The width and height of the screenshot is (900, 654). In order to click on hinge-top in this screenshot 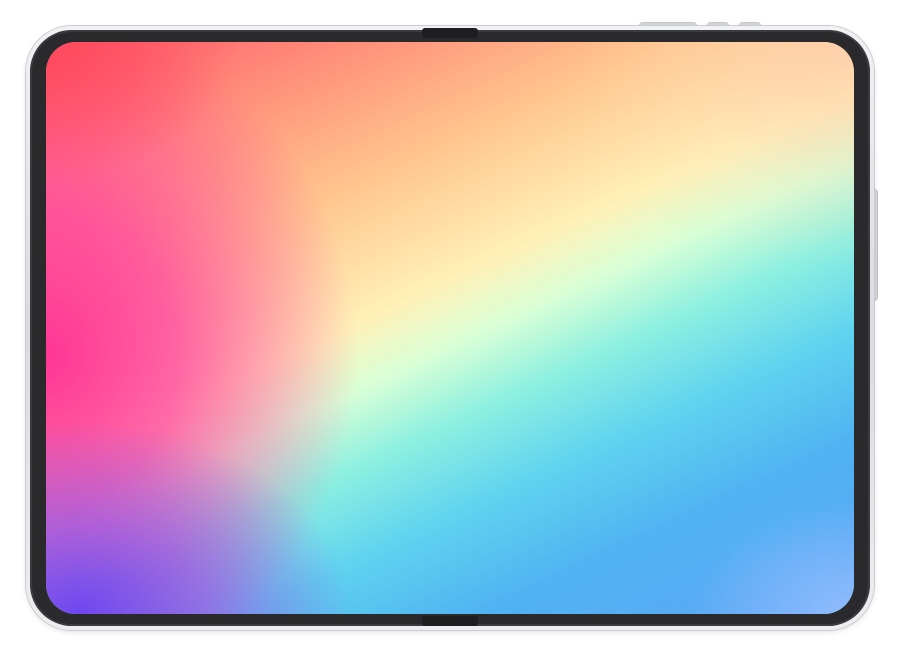, I will do `click(450, 33)`.